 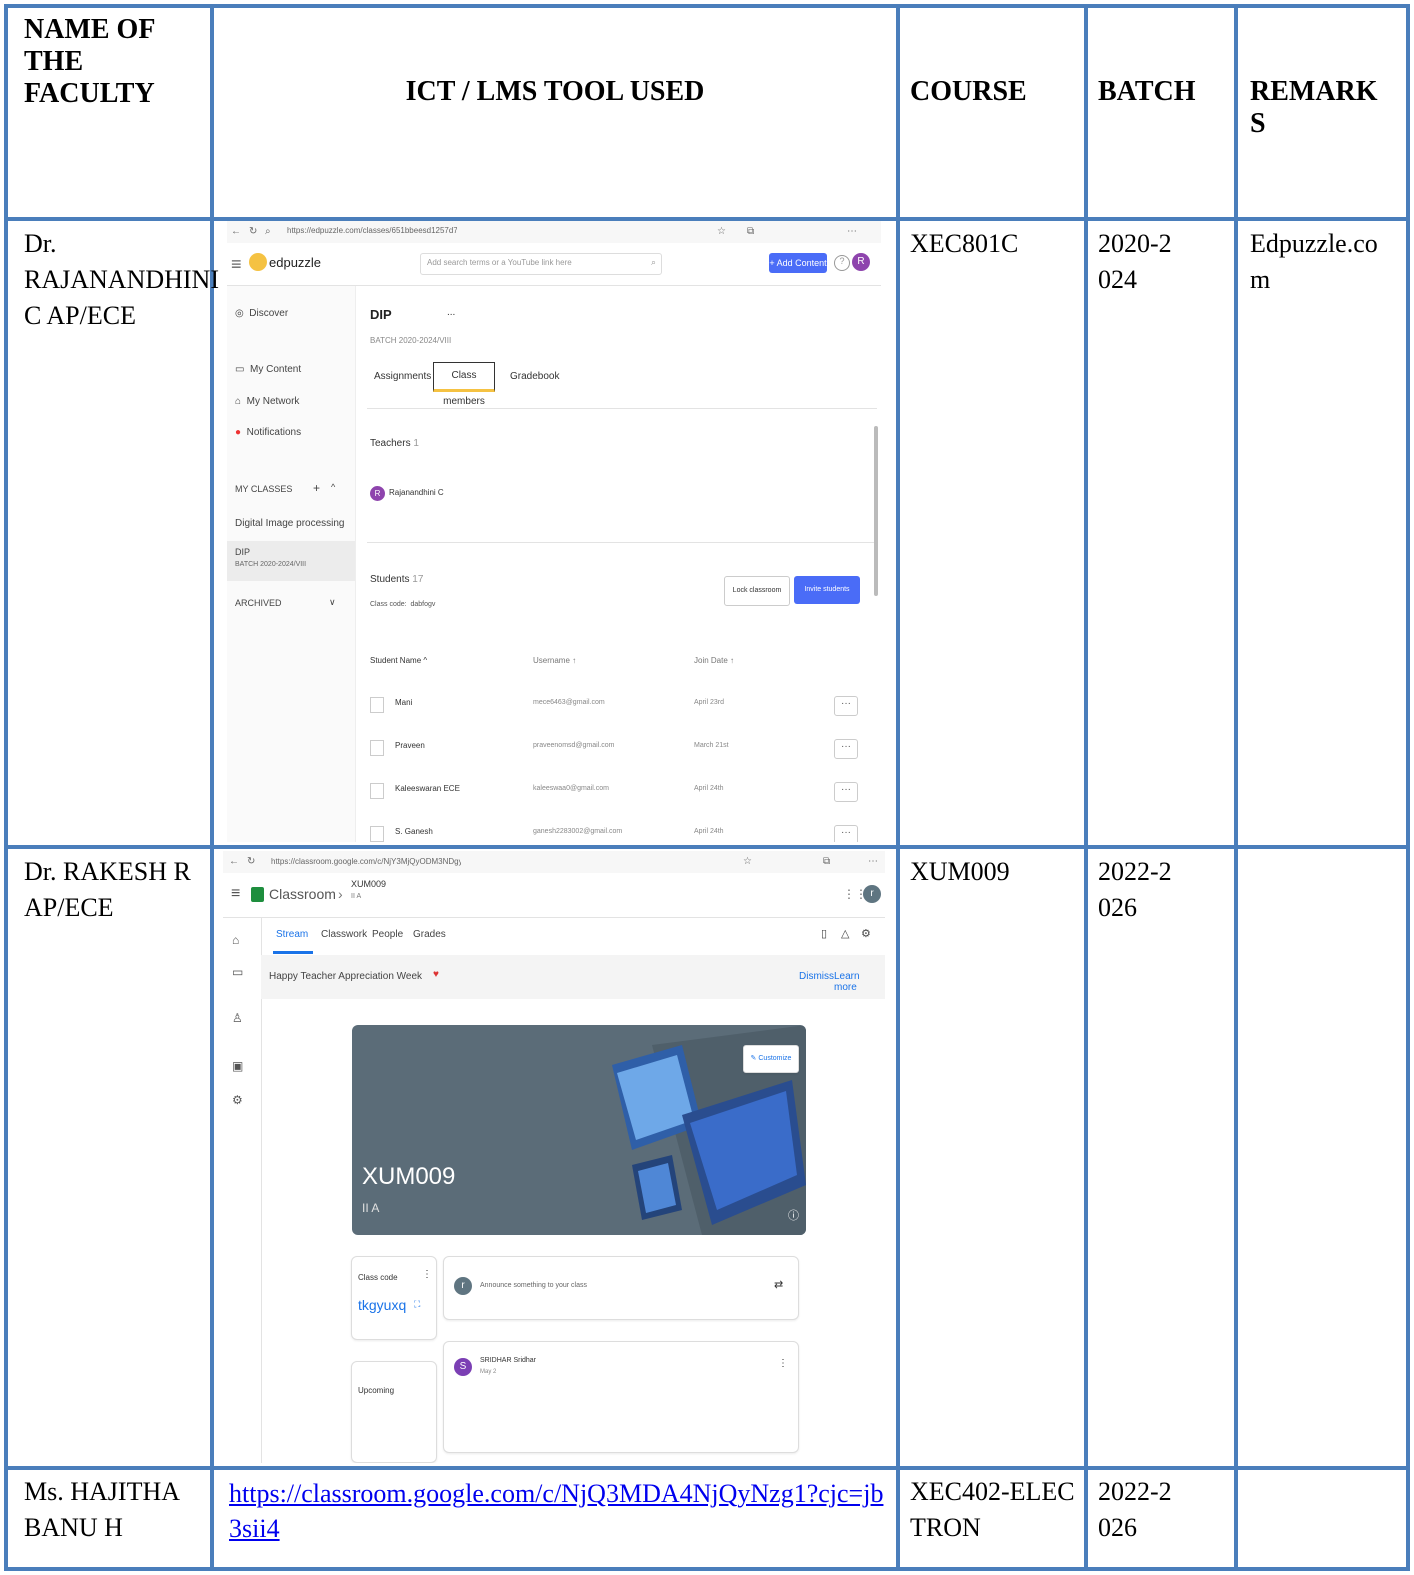 I want to click on sidebar-item-my-content: ▭ My Content, so click(x=268, y=369).